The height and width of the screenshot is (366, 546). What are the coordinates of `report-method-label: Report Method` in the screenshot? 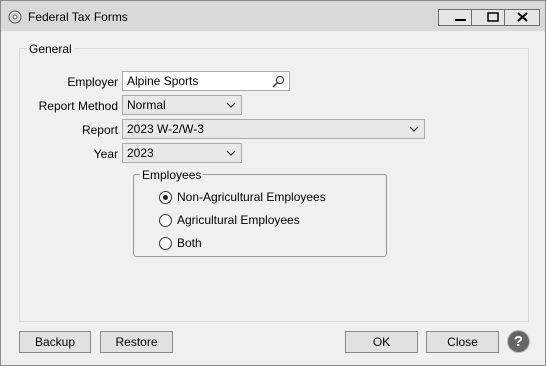 It's located at (78, 106).